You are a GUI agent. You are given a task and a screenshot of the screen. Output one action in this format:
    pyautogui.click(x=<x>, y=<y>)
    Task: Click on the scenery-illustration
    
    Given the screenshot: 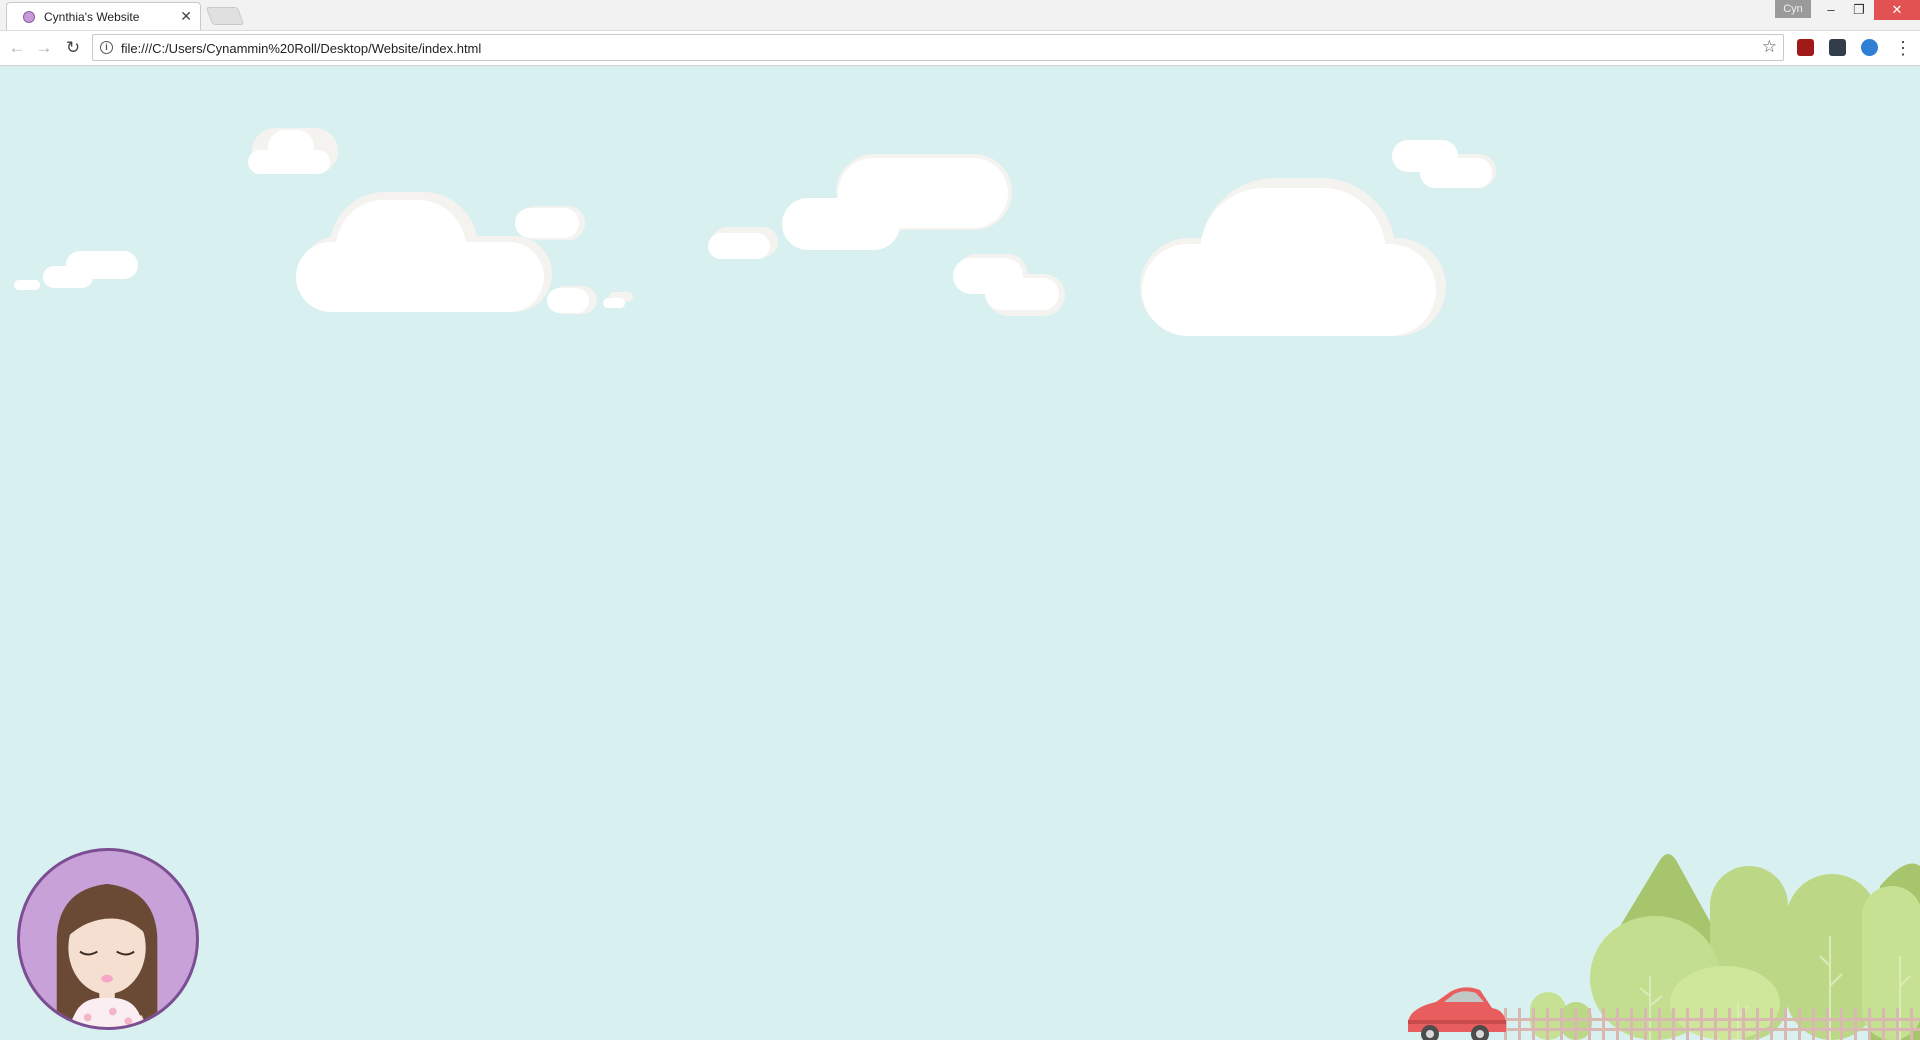 What is the action you would take?
    pyautogui.click(x=1664, y=947)
    